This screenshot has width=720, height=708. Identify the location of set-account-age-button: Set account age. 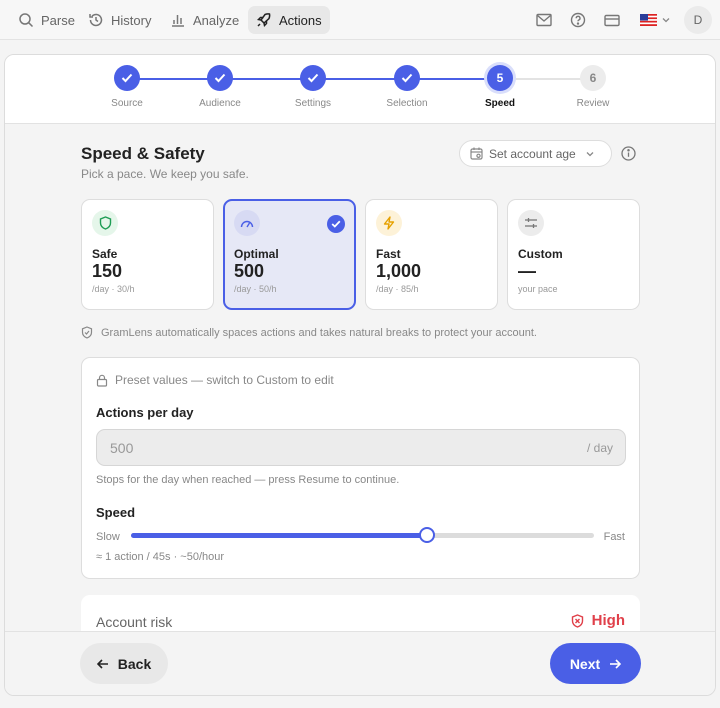
(535, 153).